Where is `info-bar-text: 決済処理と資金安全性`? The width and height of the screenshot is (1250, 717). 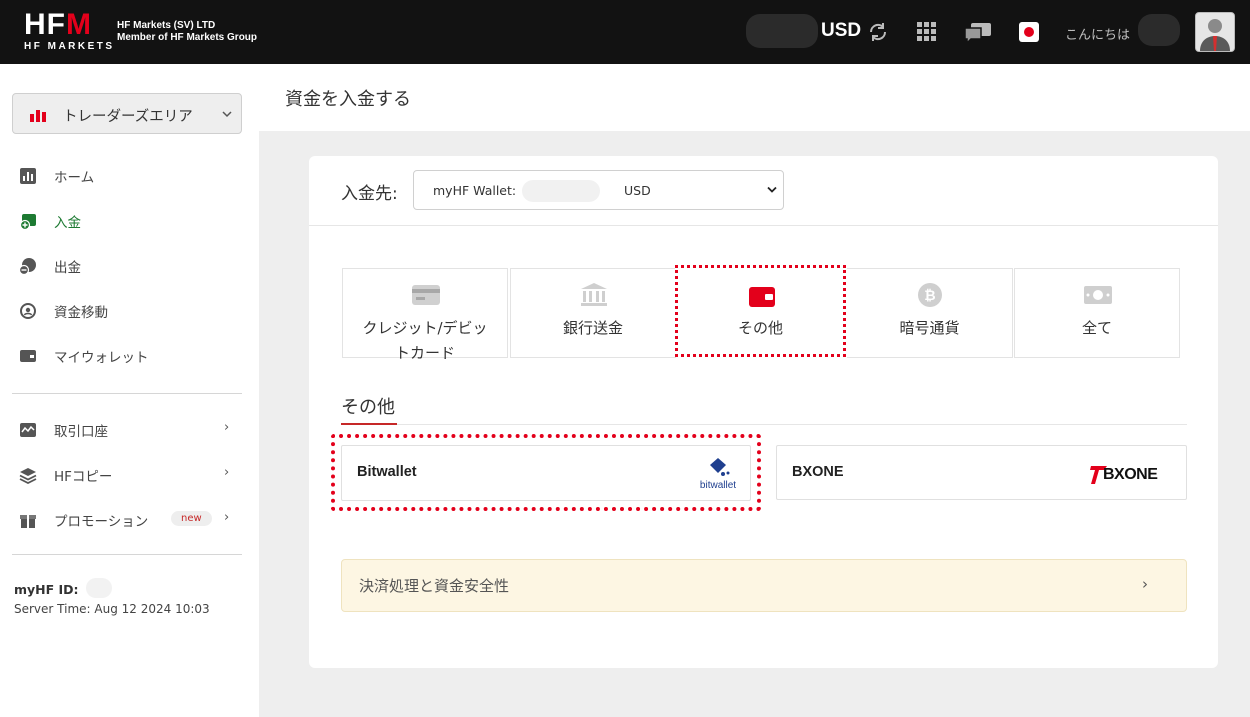 info-bar-text: 決済処理と資金安全性 is located at coordinates (434, 586).